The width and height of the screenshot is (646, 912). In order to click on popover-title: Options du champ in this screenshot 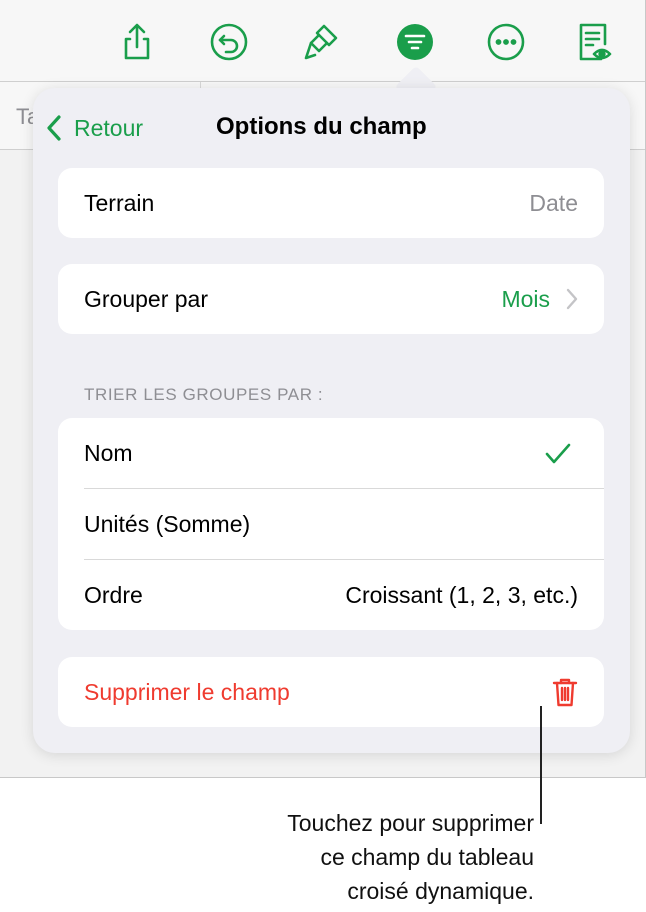, I will do `click(321, 126)`.